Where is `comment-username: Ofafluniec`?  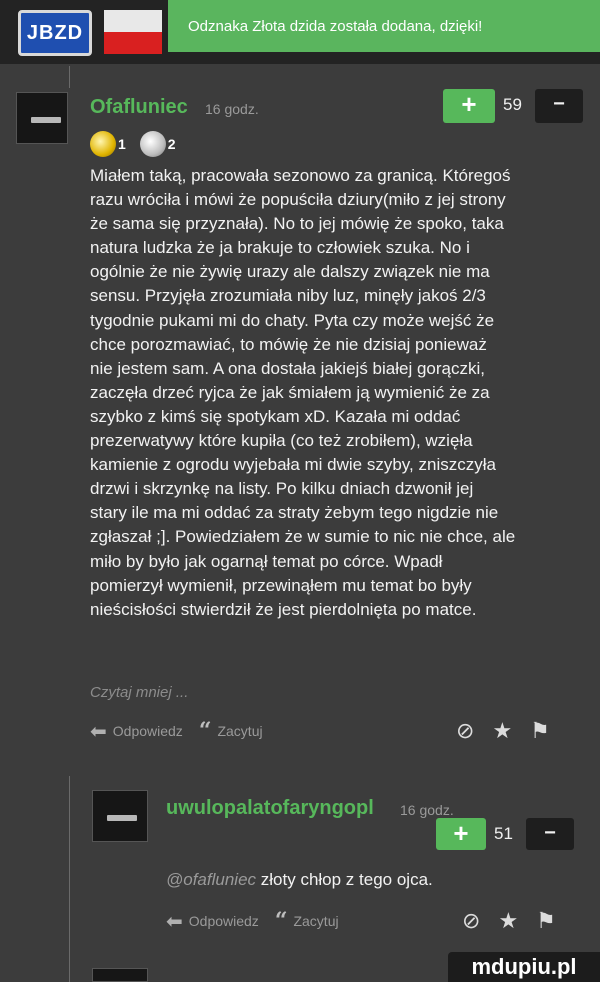
comment-username: Ofafluniec is located at coordinates (139, 107).